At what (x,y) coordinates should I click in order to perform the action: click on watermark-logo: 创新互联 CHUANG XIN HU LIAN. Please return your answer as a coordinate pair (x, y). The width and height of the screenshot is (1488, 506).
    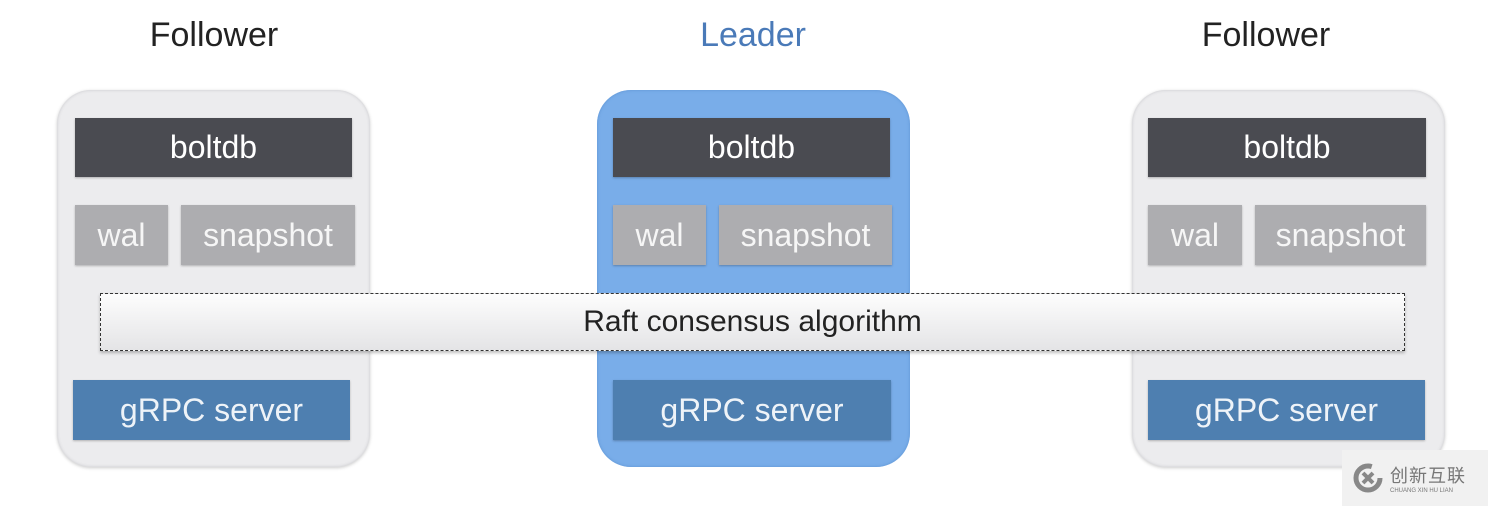
    Looking at the image, I should click on (1415, 478).